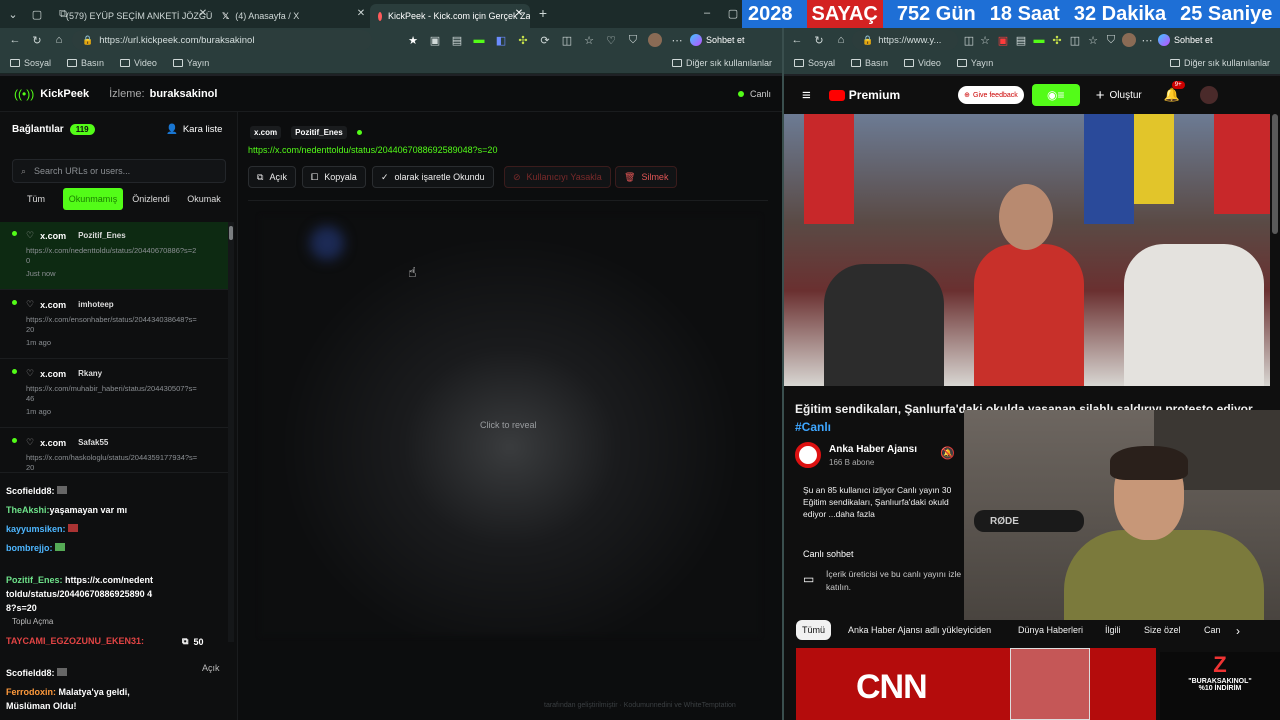 The height and width of the screenshot is (720, 1280). What do you see at coordinates (557, 177) in the screenshot?
I see `ban-user-button: ⊘ Kullanıcıyı Yasakla` at bounding box center [557, 177].